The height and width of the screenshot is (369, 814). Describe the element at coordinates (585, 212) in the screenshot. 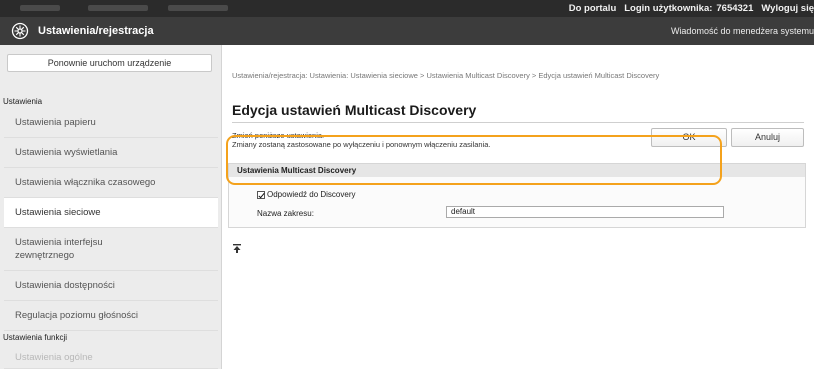

I see `scope-name-input: default` at that location.